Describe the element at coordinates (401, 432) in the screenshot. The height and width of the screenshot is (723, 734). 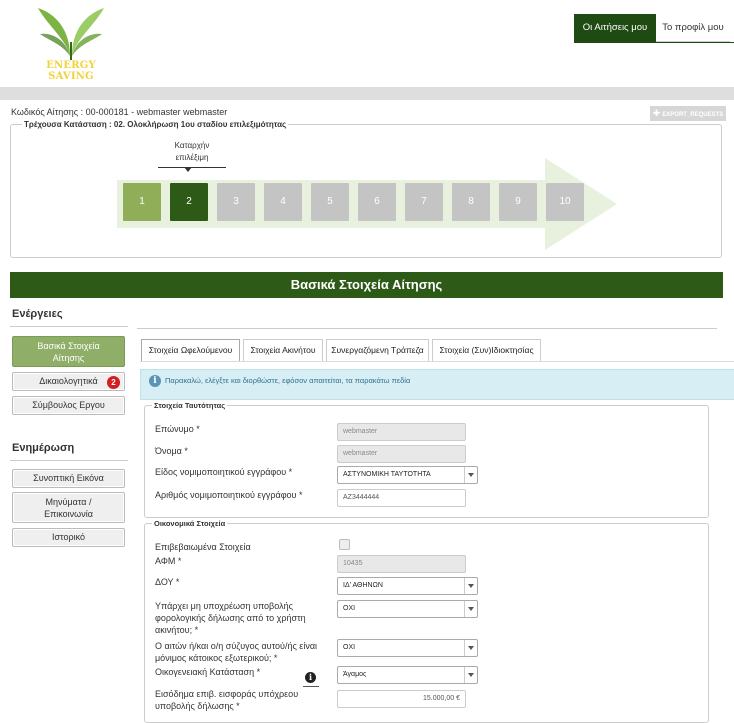
I see `surname-input: webmaster` at that location.